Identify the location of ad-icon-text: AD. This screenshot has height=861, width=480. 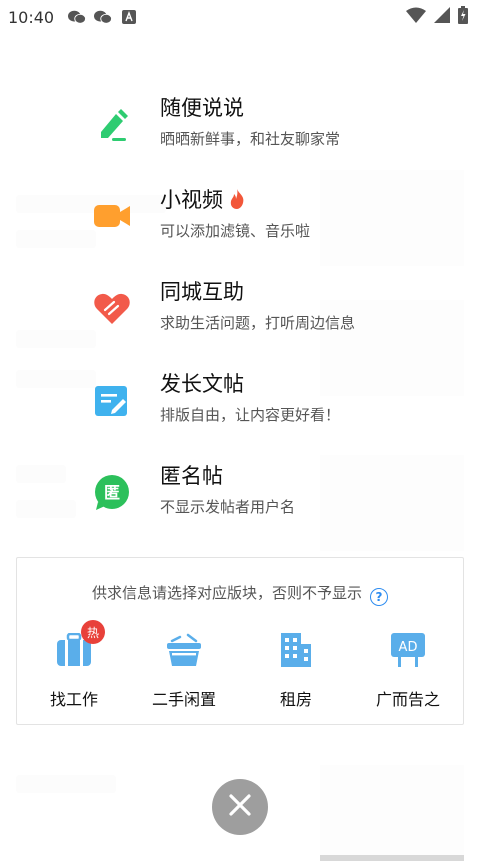
(408, 647).